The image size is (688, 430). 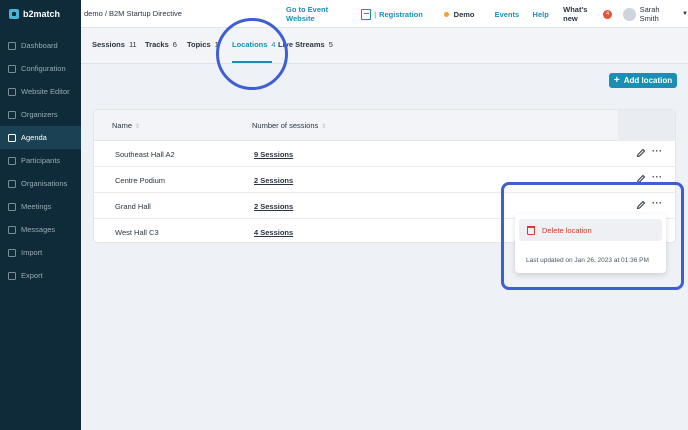 What do you see at coordinates (567, 230) in the screenshot?
I see `delete-location-label: Delete location` at bounding box center [567, 230].